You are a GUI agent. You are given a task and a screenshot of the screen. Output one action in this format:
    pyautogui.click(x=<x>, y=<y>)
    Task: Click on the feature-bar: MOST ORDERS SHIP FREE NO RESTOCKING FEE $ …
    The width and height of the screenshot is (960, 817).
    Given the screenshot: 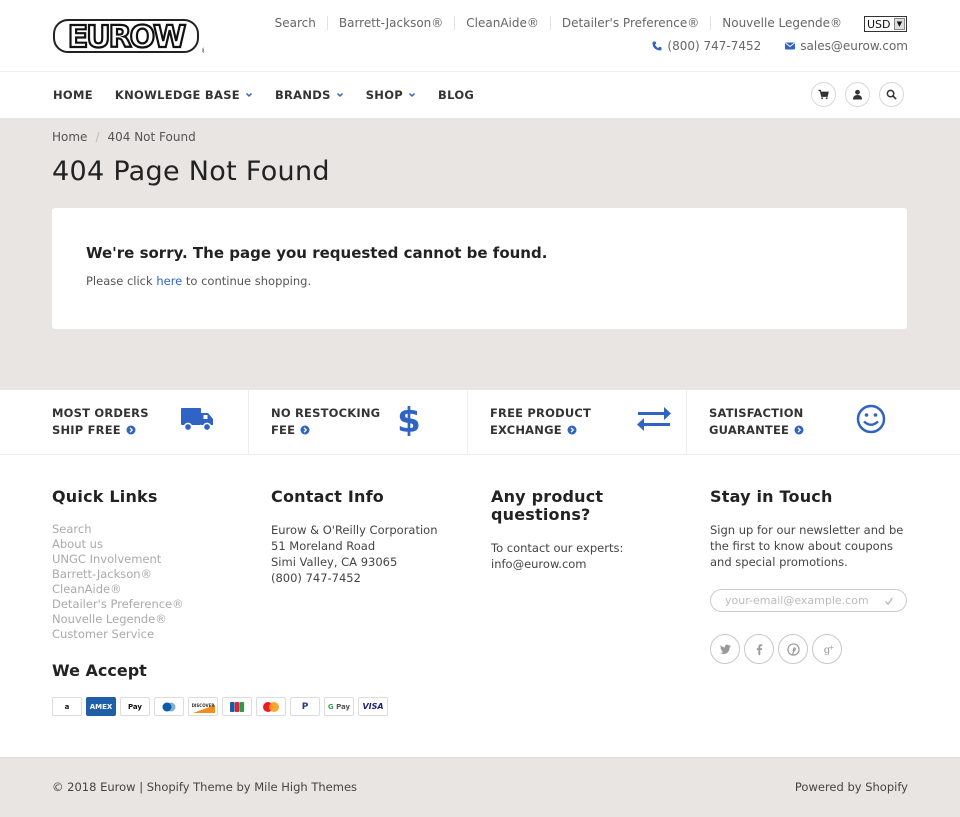 What is the action you would take?
    pyautogui.click(x=480, y=422)
    